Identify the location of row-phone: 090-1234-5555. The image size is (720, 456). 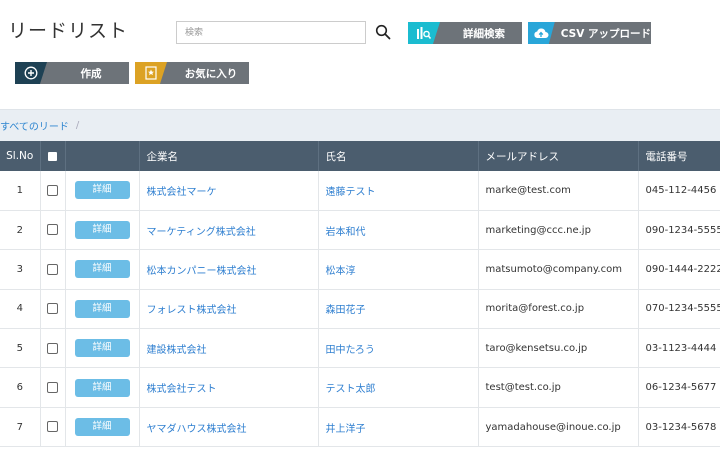
(679, 230).